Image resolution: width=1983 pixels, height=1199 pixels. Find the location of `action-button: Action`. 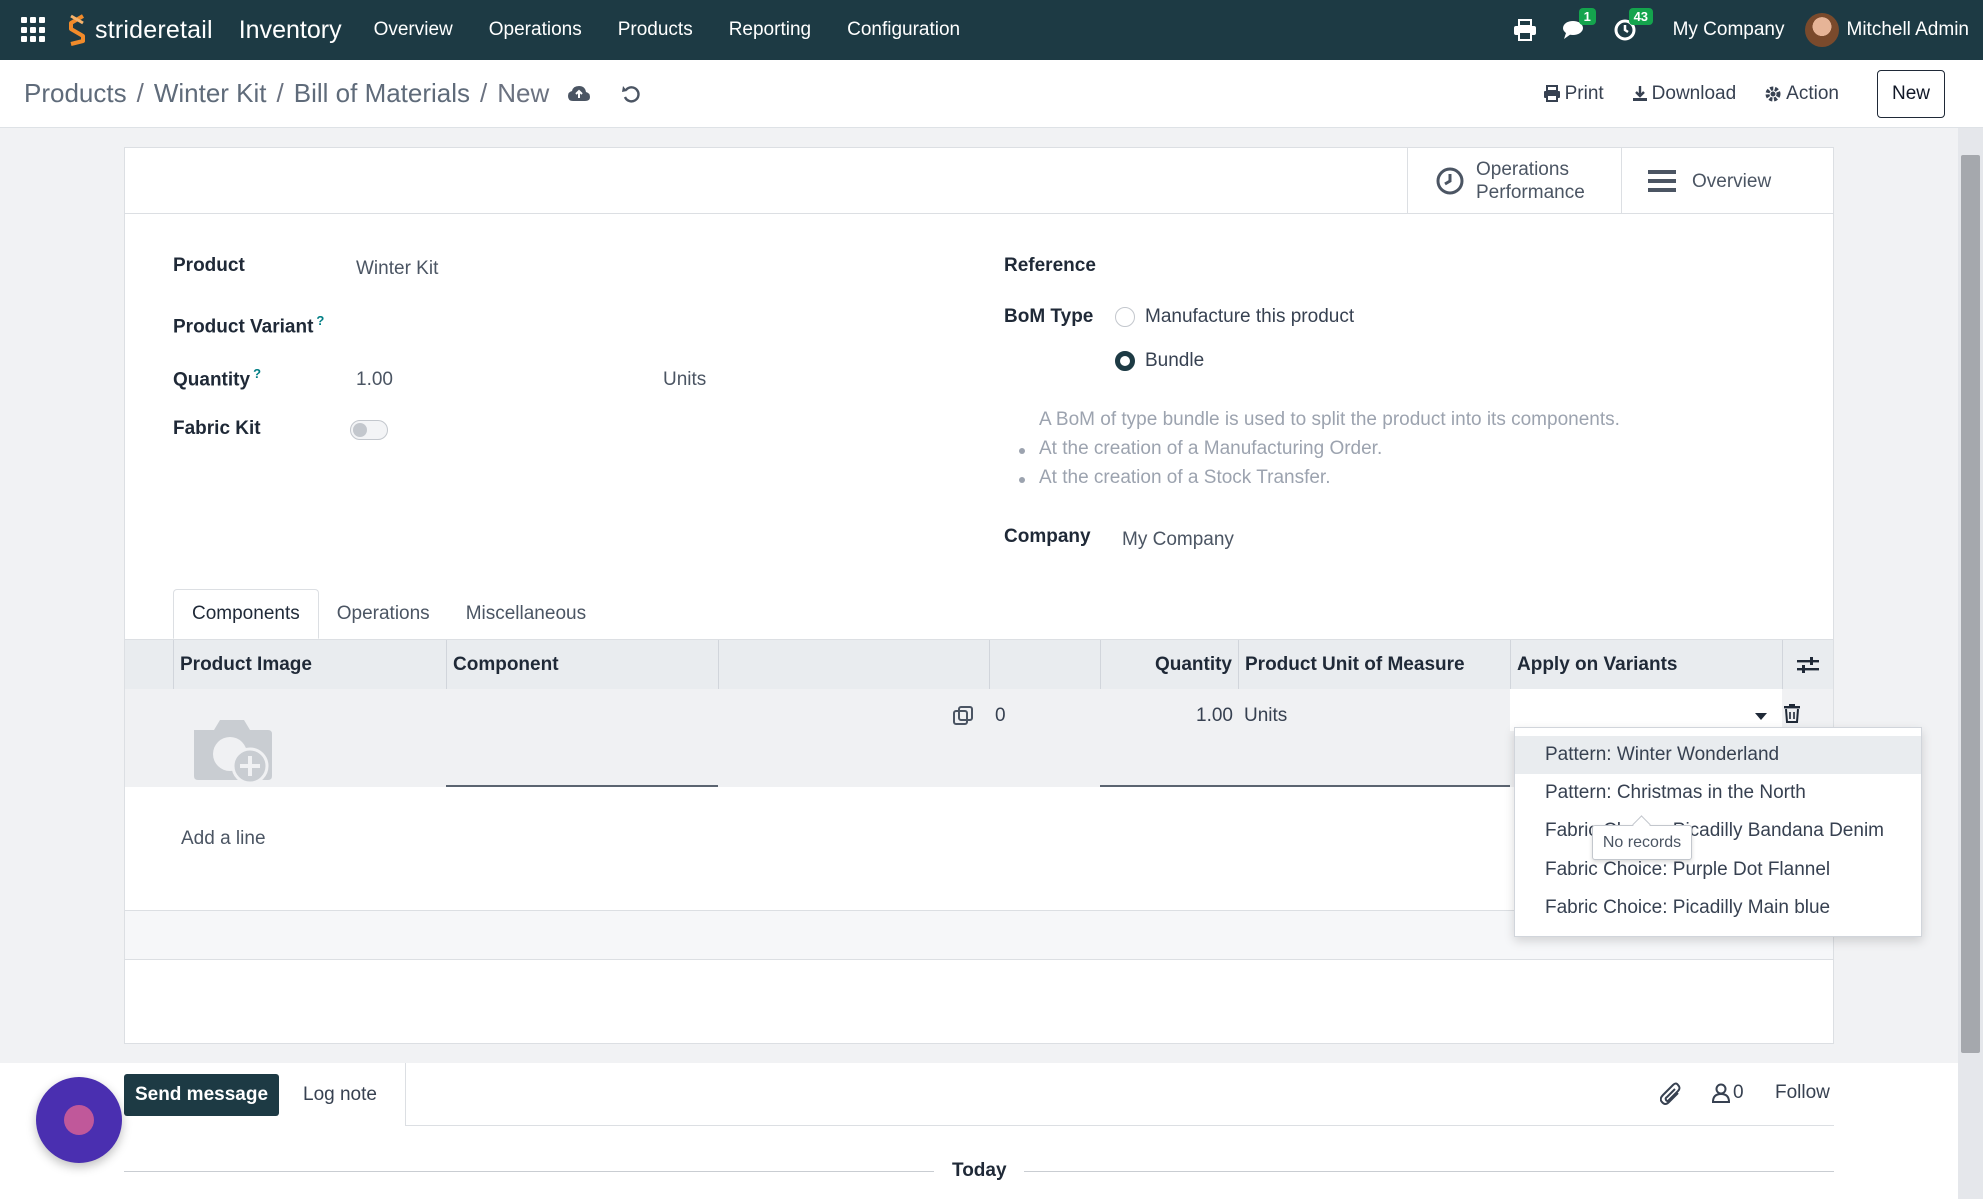

action-button: Action is located at coordinates (1801, 94).